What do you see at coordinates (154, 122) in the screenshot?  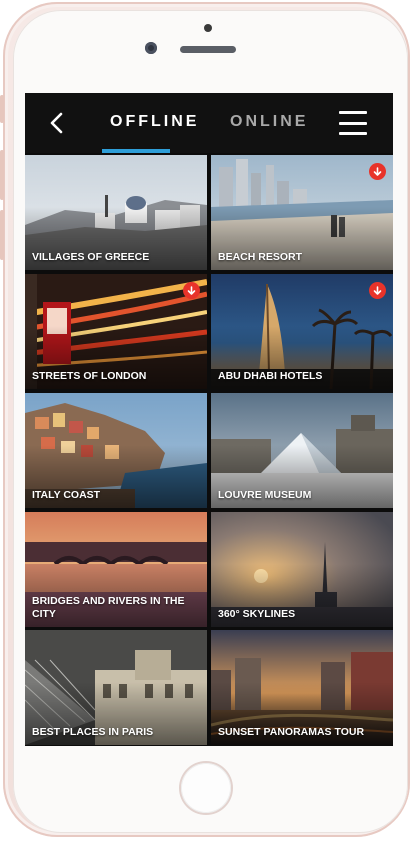 I see `tab-offline: OFFLINE` at bounding box center [154, 122].